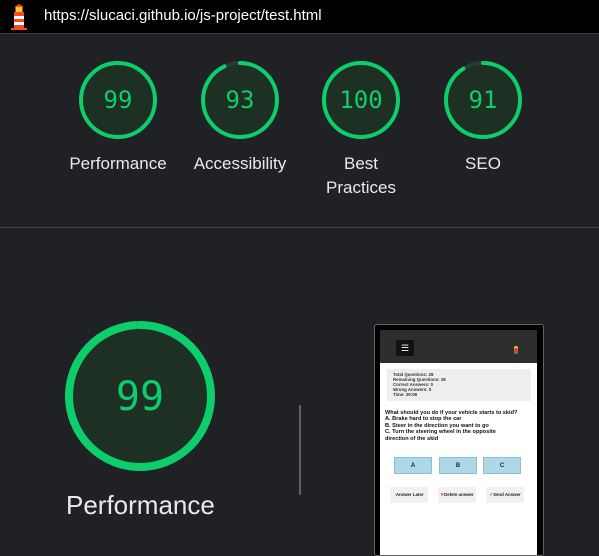 The height and width of the screenshot is (556, 599). I want to click on score-ring-performance: 99, so click(118, 100).